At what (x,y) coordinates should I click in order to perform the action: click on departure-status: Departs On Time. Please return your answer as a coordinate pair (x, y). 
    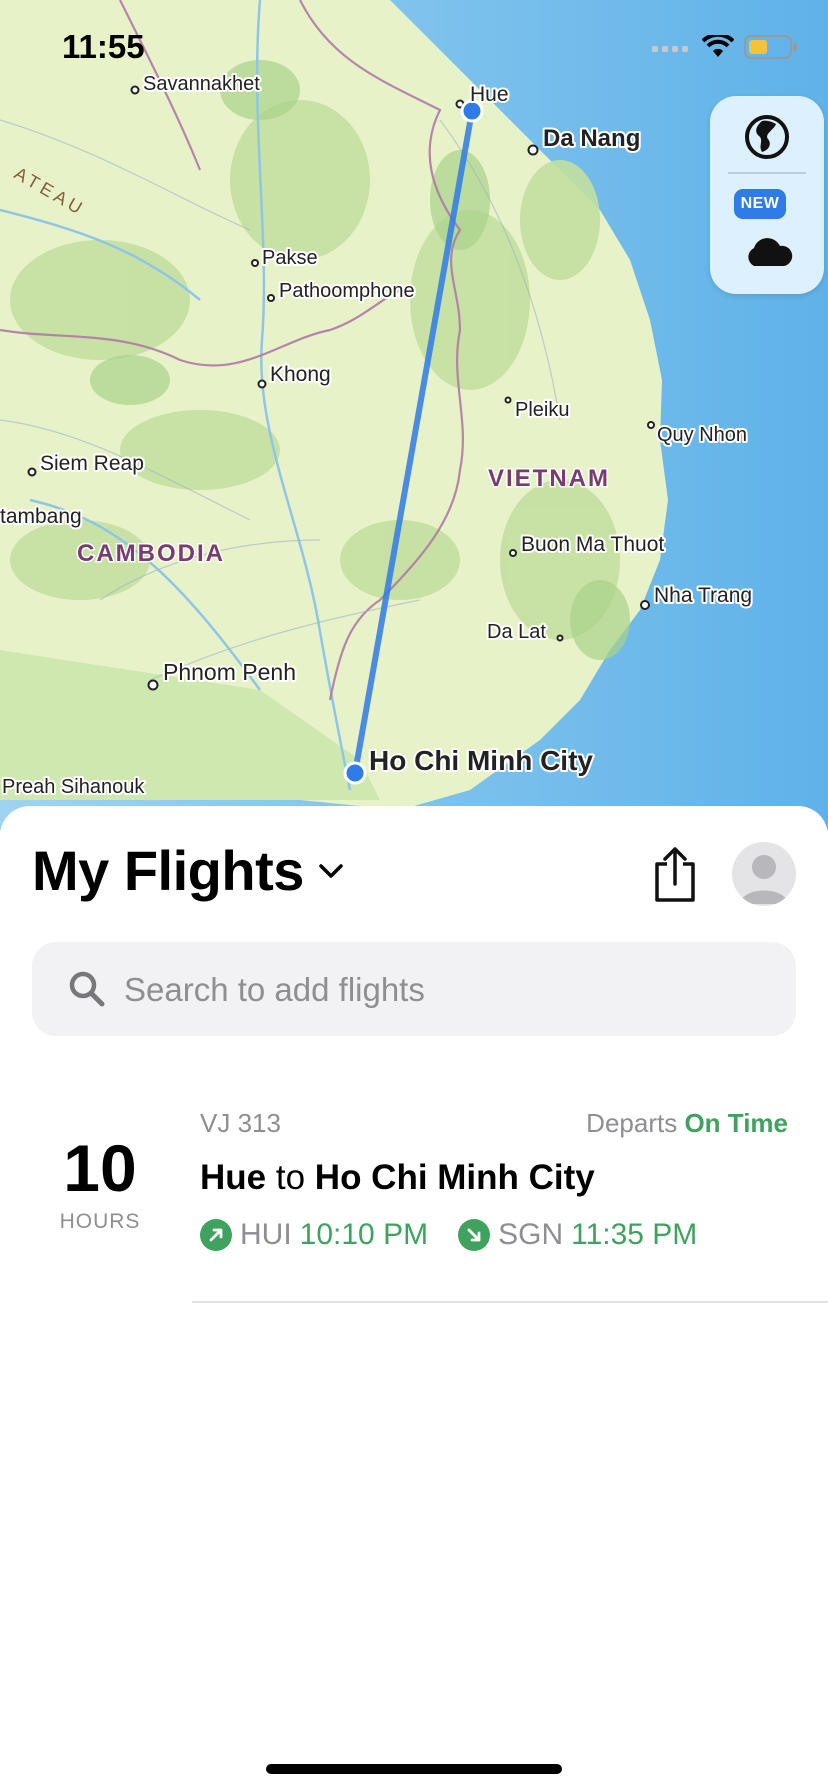
    Looking at the image, I should click on (687, 1123).